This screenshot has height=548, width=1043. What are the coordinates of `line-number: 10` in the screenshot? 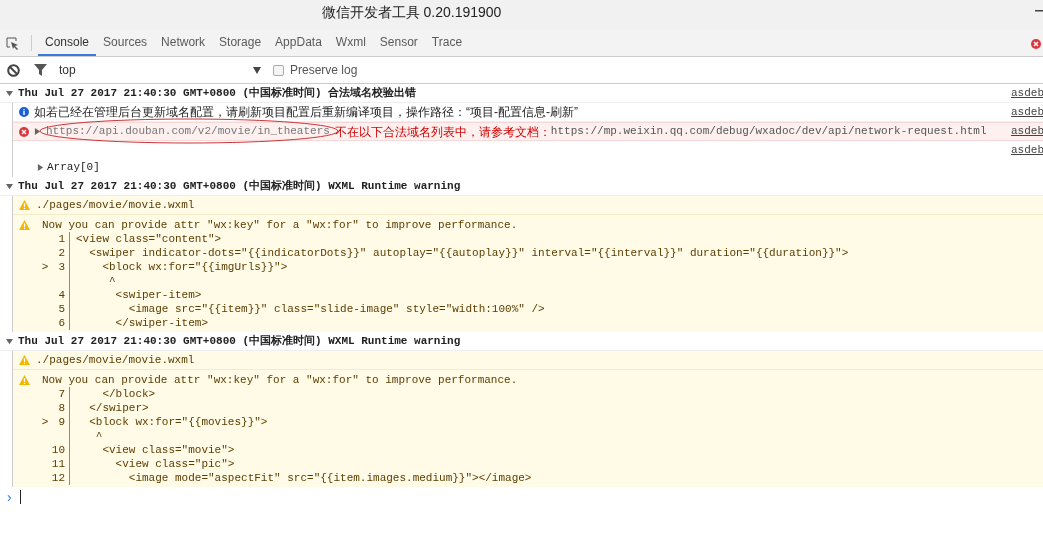 It's located at (58, 450).